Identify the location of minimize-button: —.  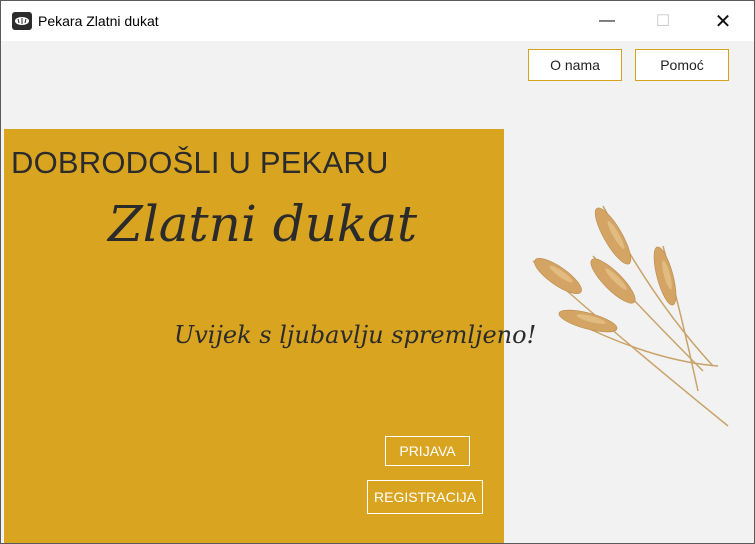
(607, 21).